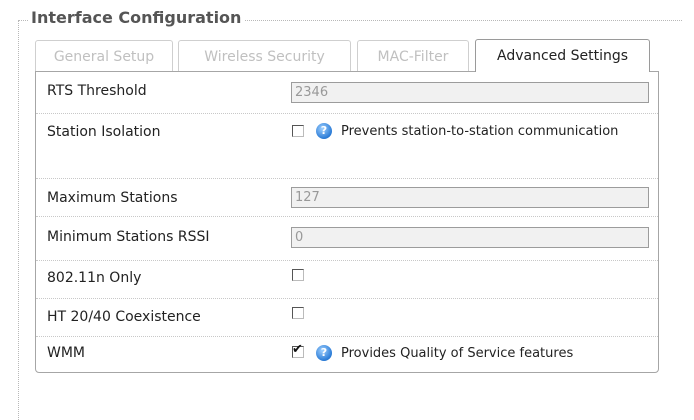  What do you see at coordinates (470, 237) in the screenshot?
I see `minimum-rssi-input: 0` at bounding box center [470, 237].